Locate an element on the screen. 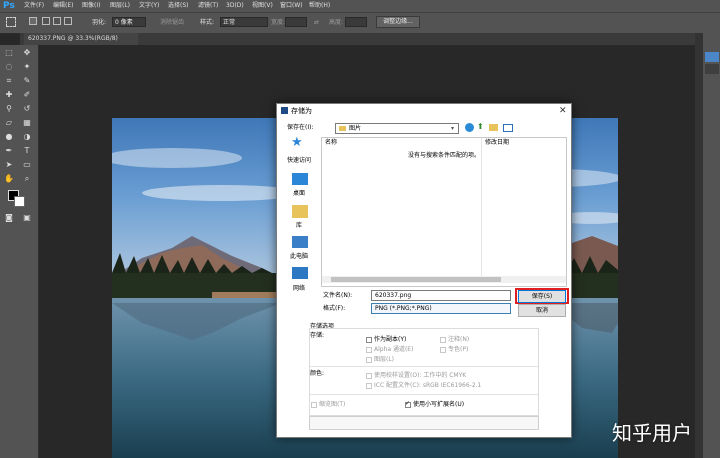 Image resolution: width=720 pixels, height=458 pixels. screen-mode-icon: ▣ is located at coordinates (27, 217).